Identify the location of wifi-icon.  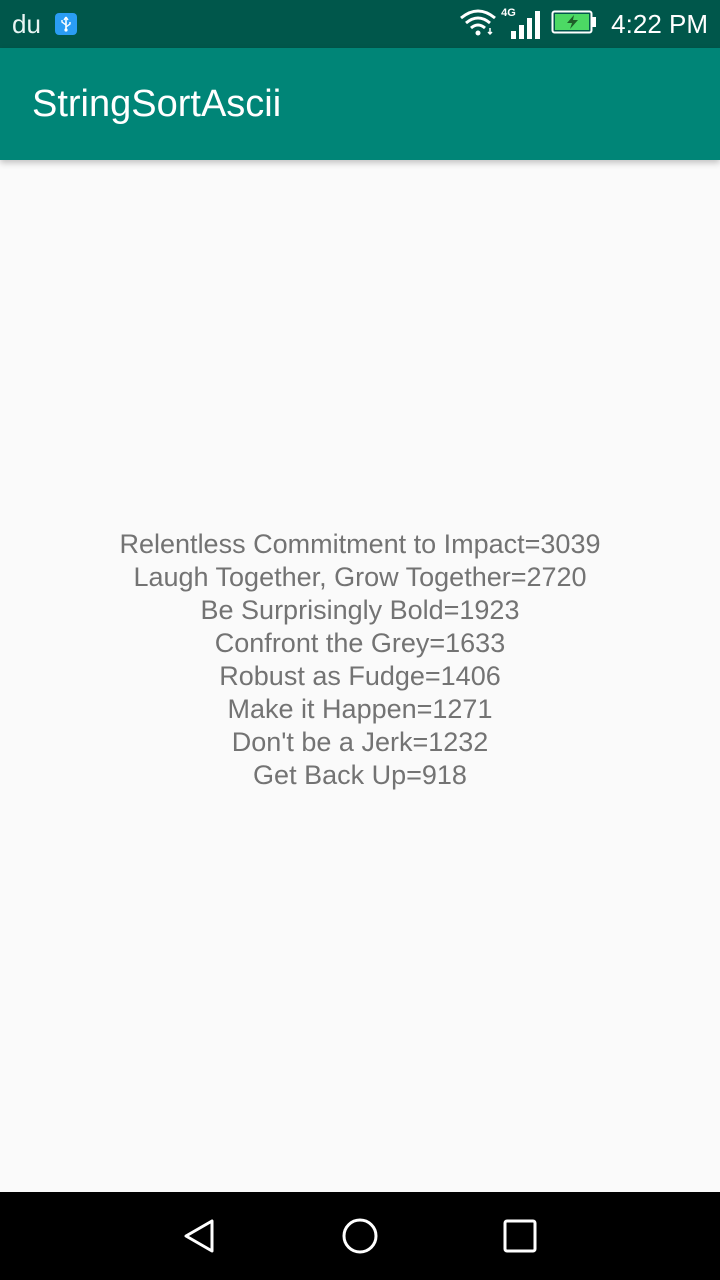
(478, 24).